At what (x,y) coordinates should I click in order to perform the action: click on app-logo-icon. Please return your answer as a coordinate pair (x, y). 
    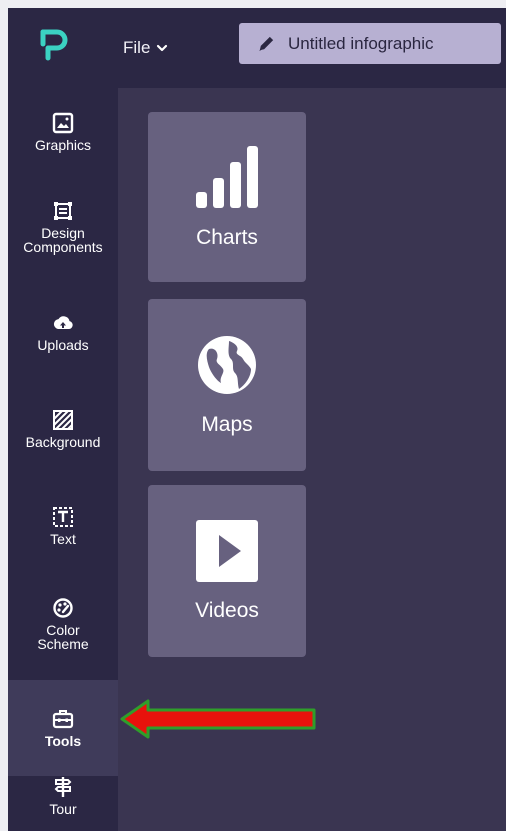
    Looking at the image, I should click on (53, 45).